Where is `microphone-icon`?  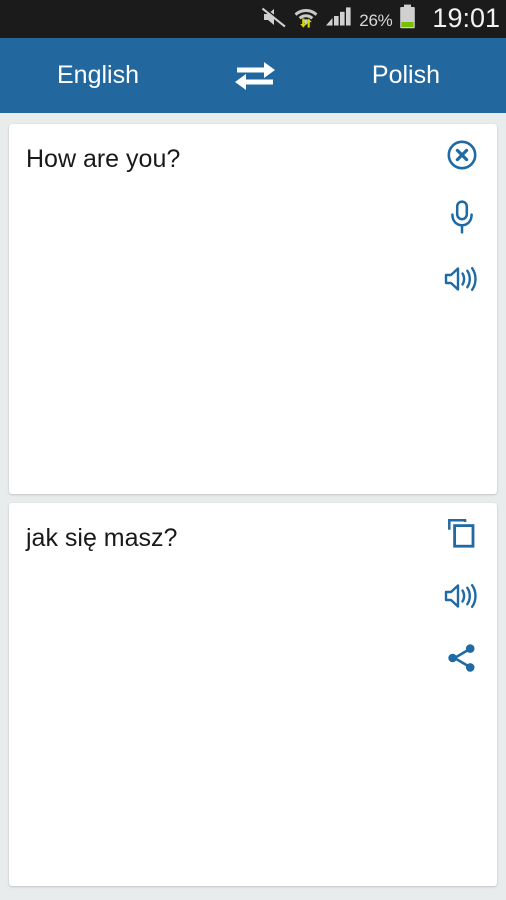 microphone-icon is located at coordinates (462, 217).